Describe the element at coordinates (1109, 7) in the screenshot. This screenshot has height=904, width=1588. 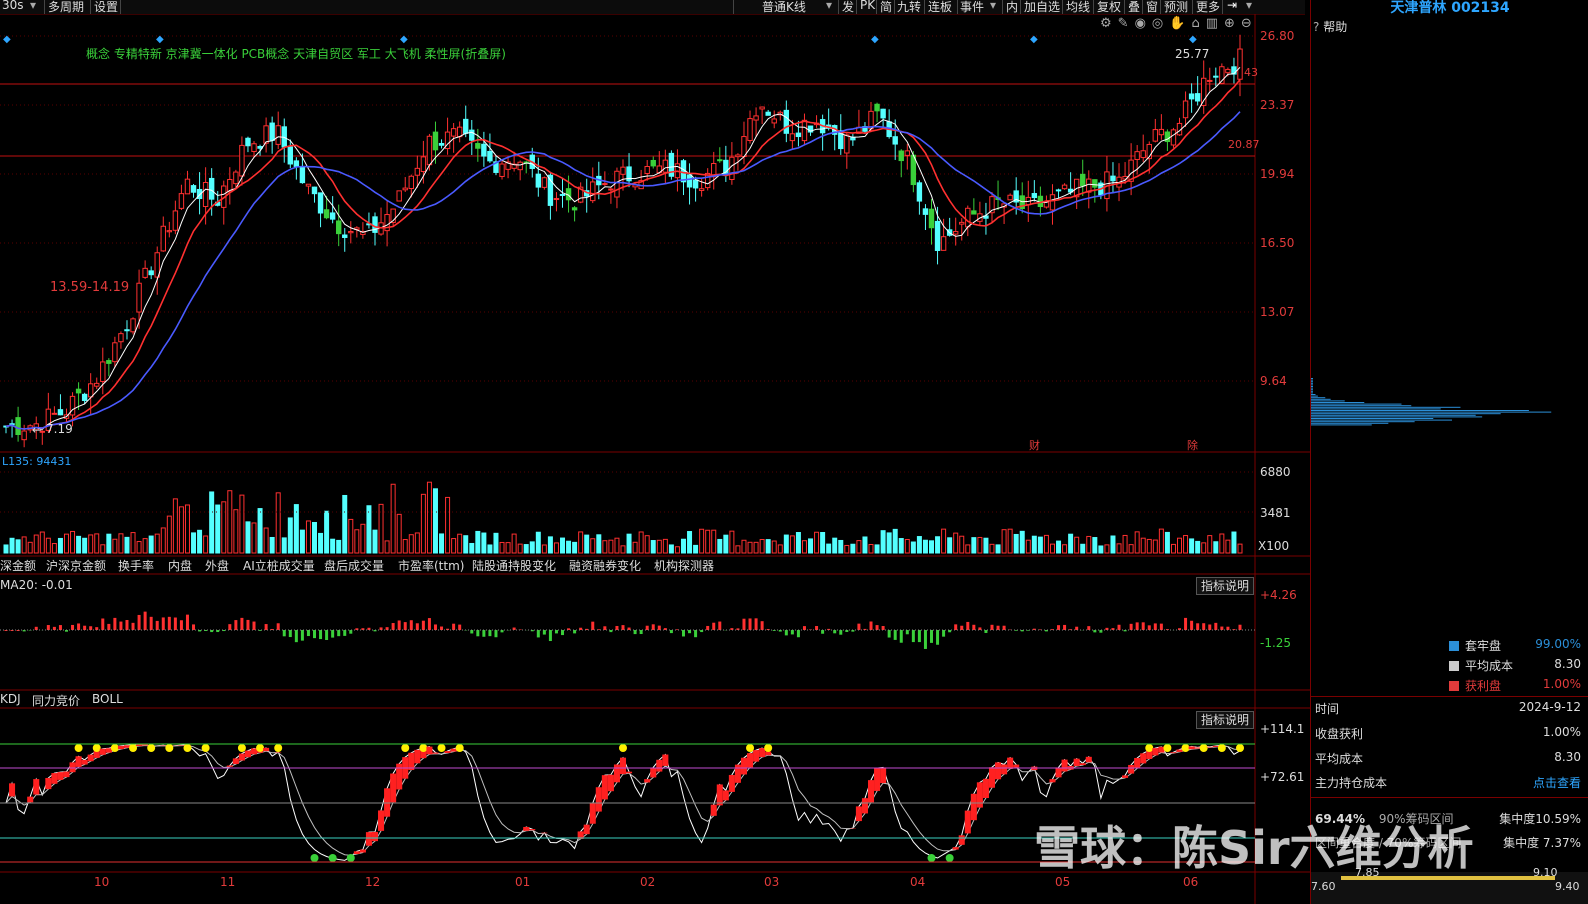
I see `adjust-button: 复权` at that location.